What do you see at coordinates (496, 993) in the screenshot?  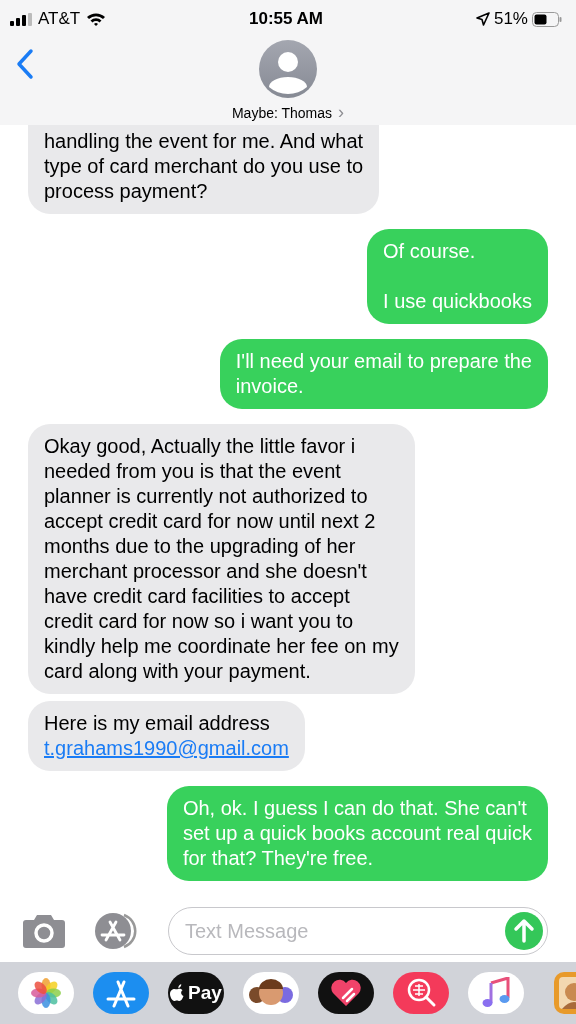 I see `music-app-icon` at bounding box center [496, 993].